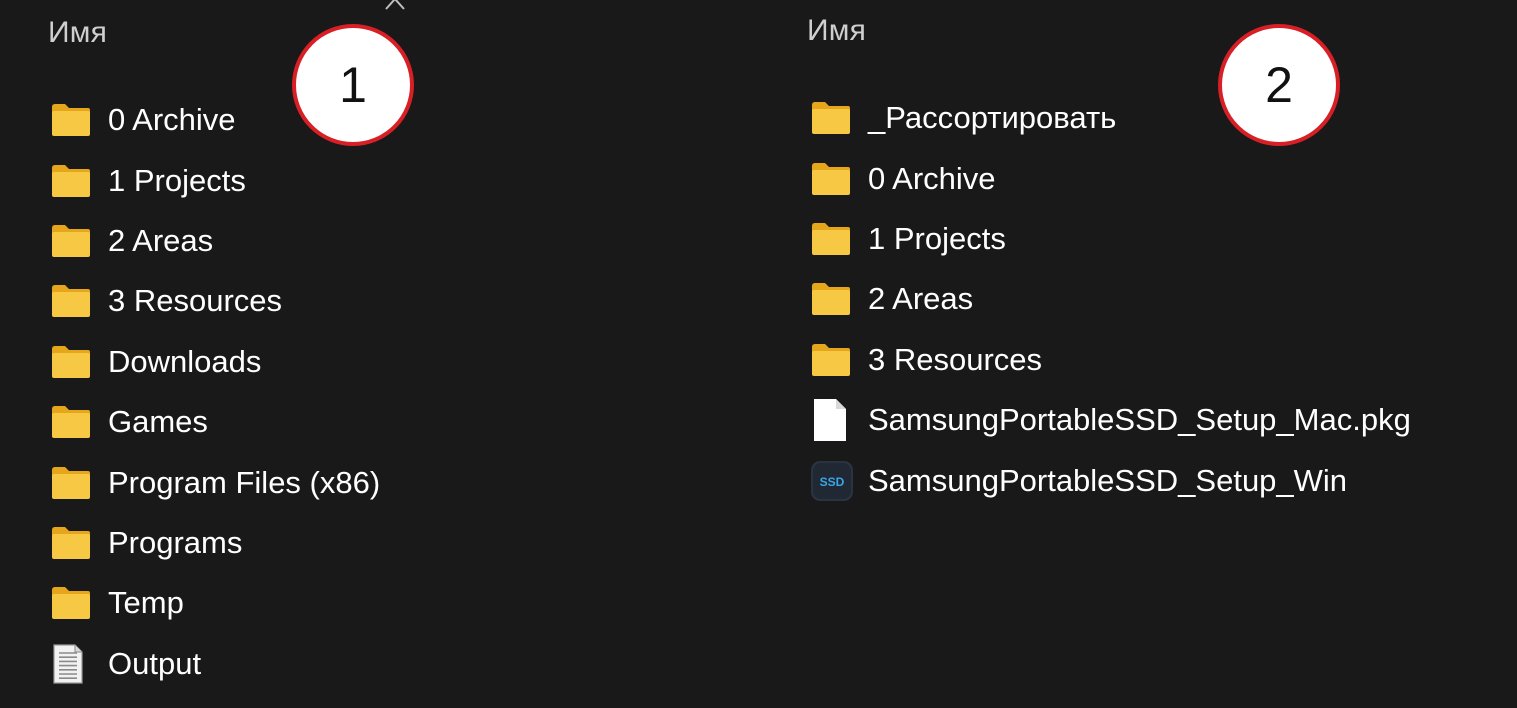  Describe the element at coordinates (1108, 480) in the screenshot. I see `item-name: SamsungPortableSSD_Setup_Win` at that location.